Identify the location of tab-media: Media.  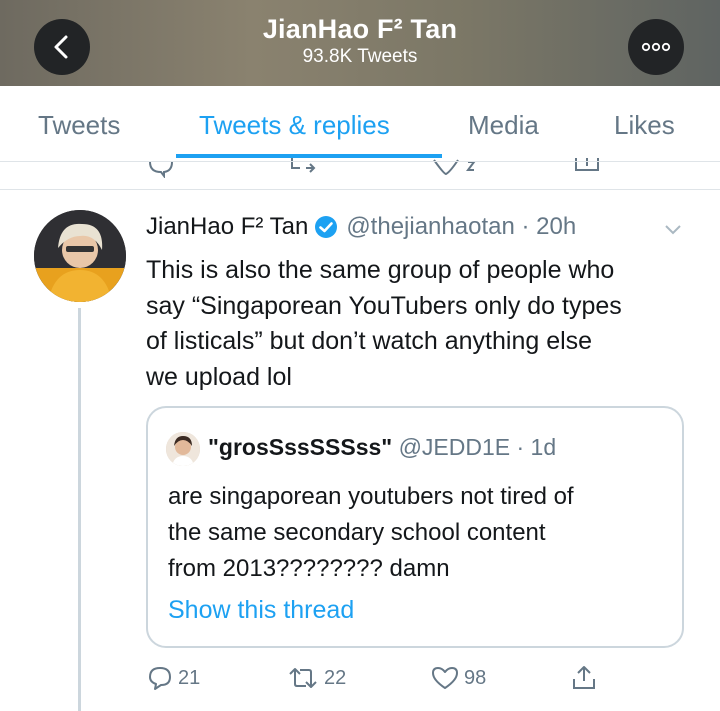
(503, 125).